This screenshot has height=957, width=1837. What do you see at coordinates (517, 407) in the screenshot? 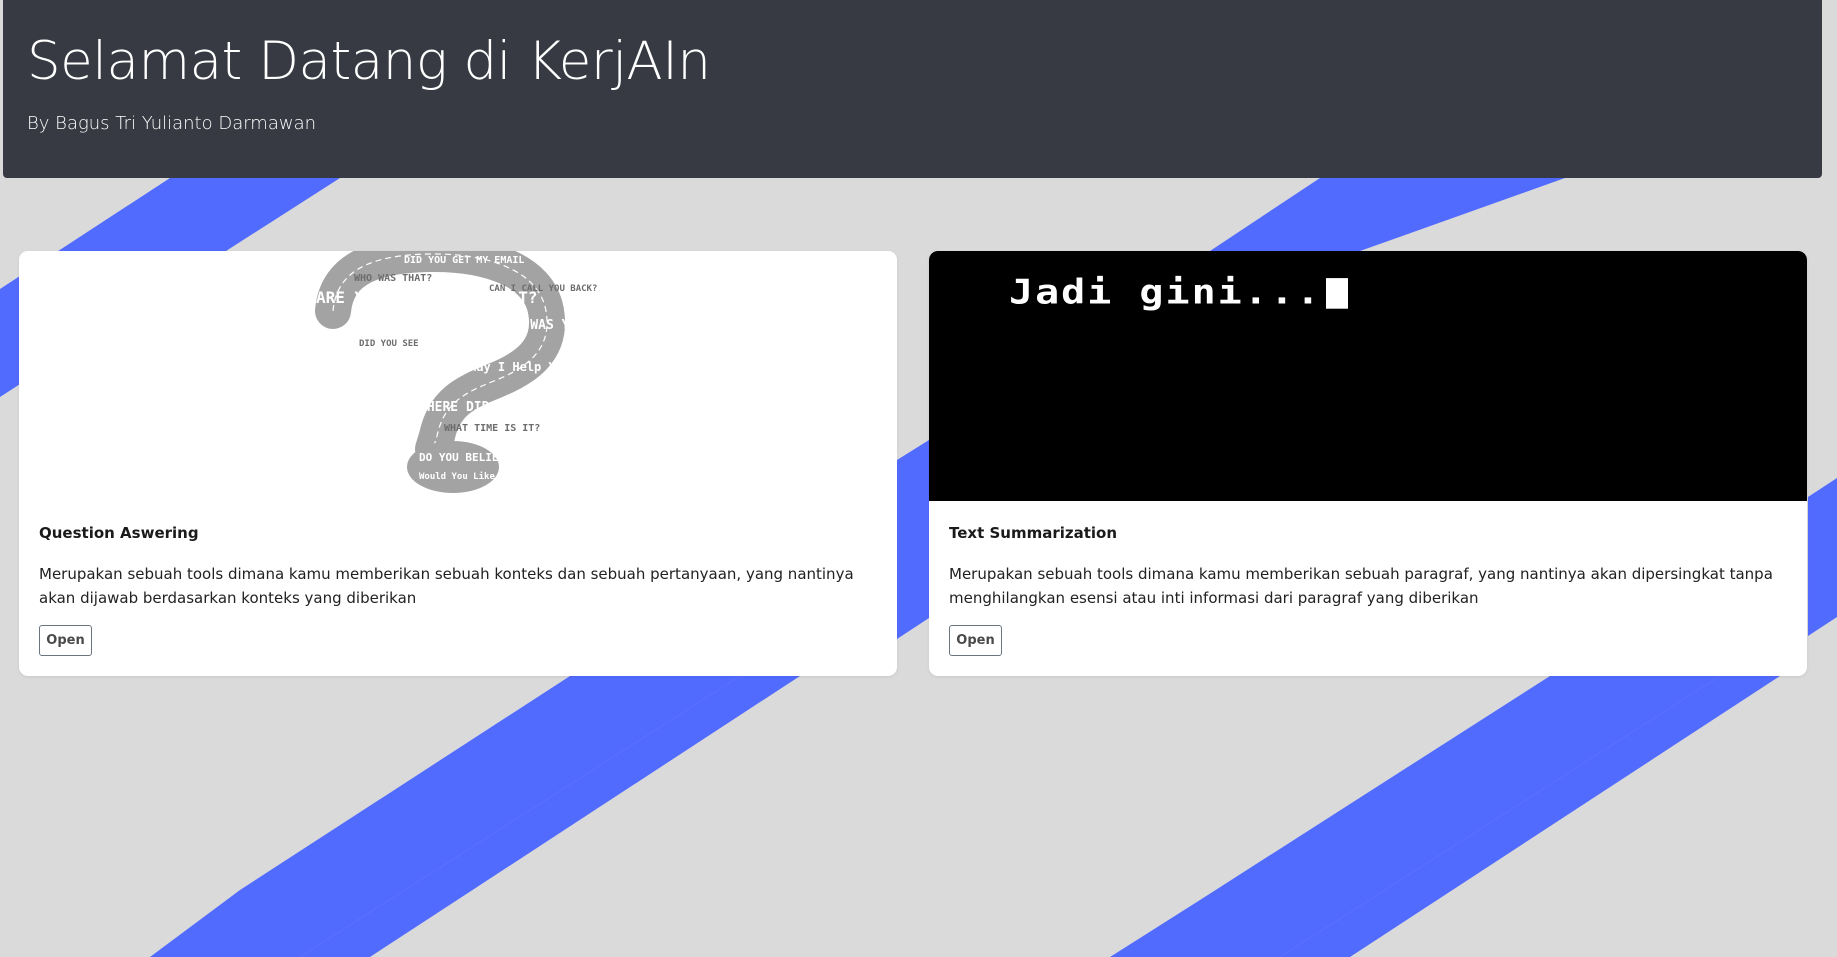
I see `word-cloud-text: WHERE DID I PARK THE CAR?` at bounding box center [517, 407].